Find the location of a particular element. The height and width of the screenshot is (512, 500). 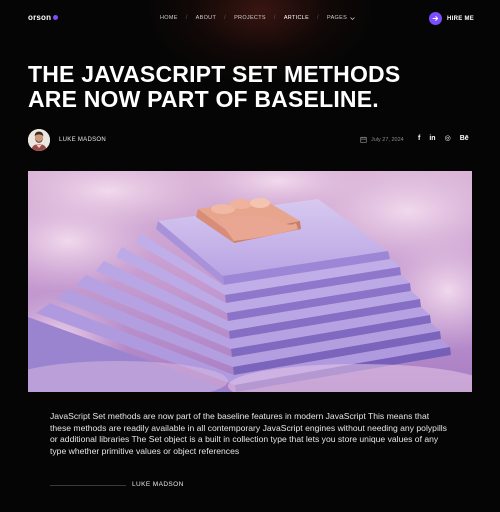

nav-article: ARTICLE is located at coordinates (296, 18).